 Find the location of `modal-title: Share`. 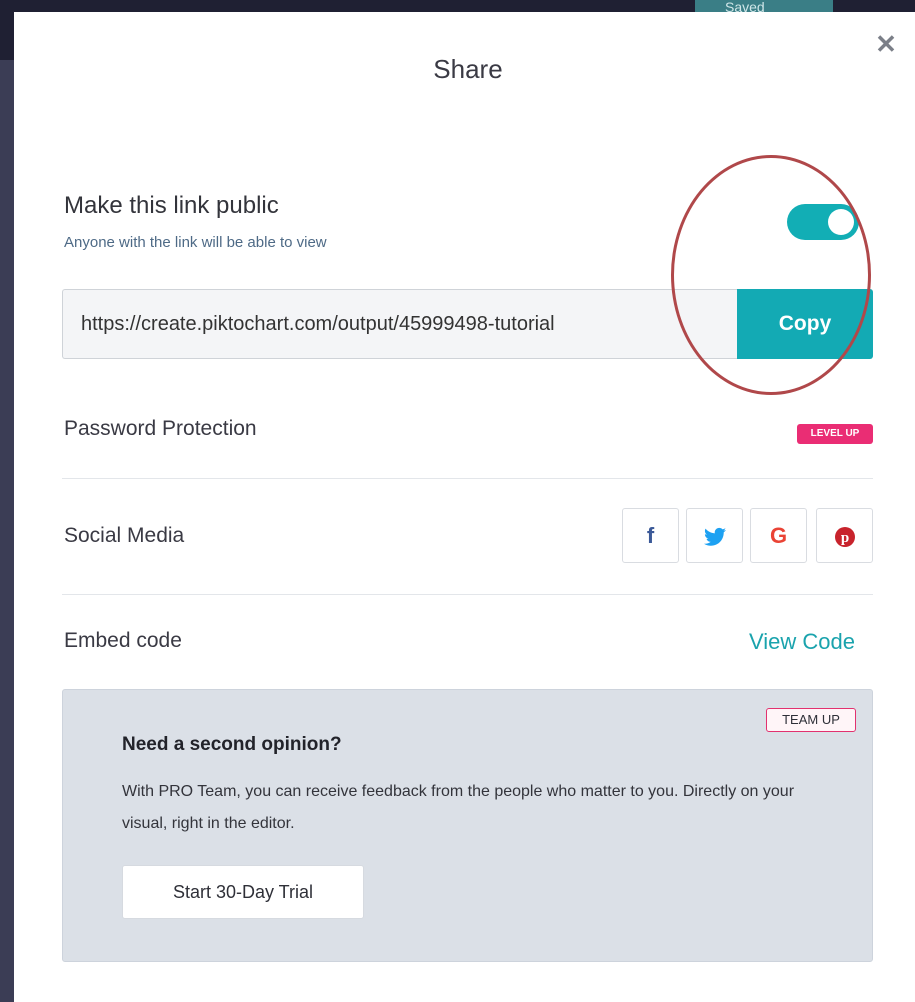

modal-title: Share is located at coordinates (468, 69).